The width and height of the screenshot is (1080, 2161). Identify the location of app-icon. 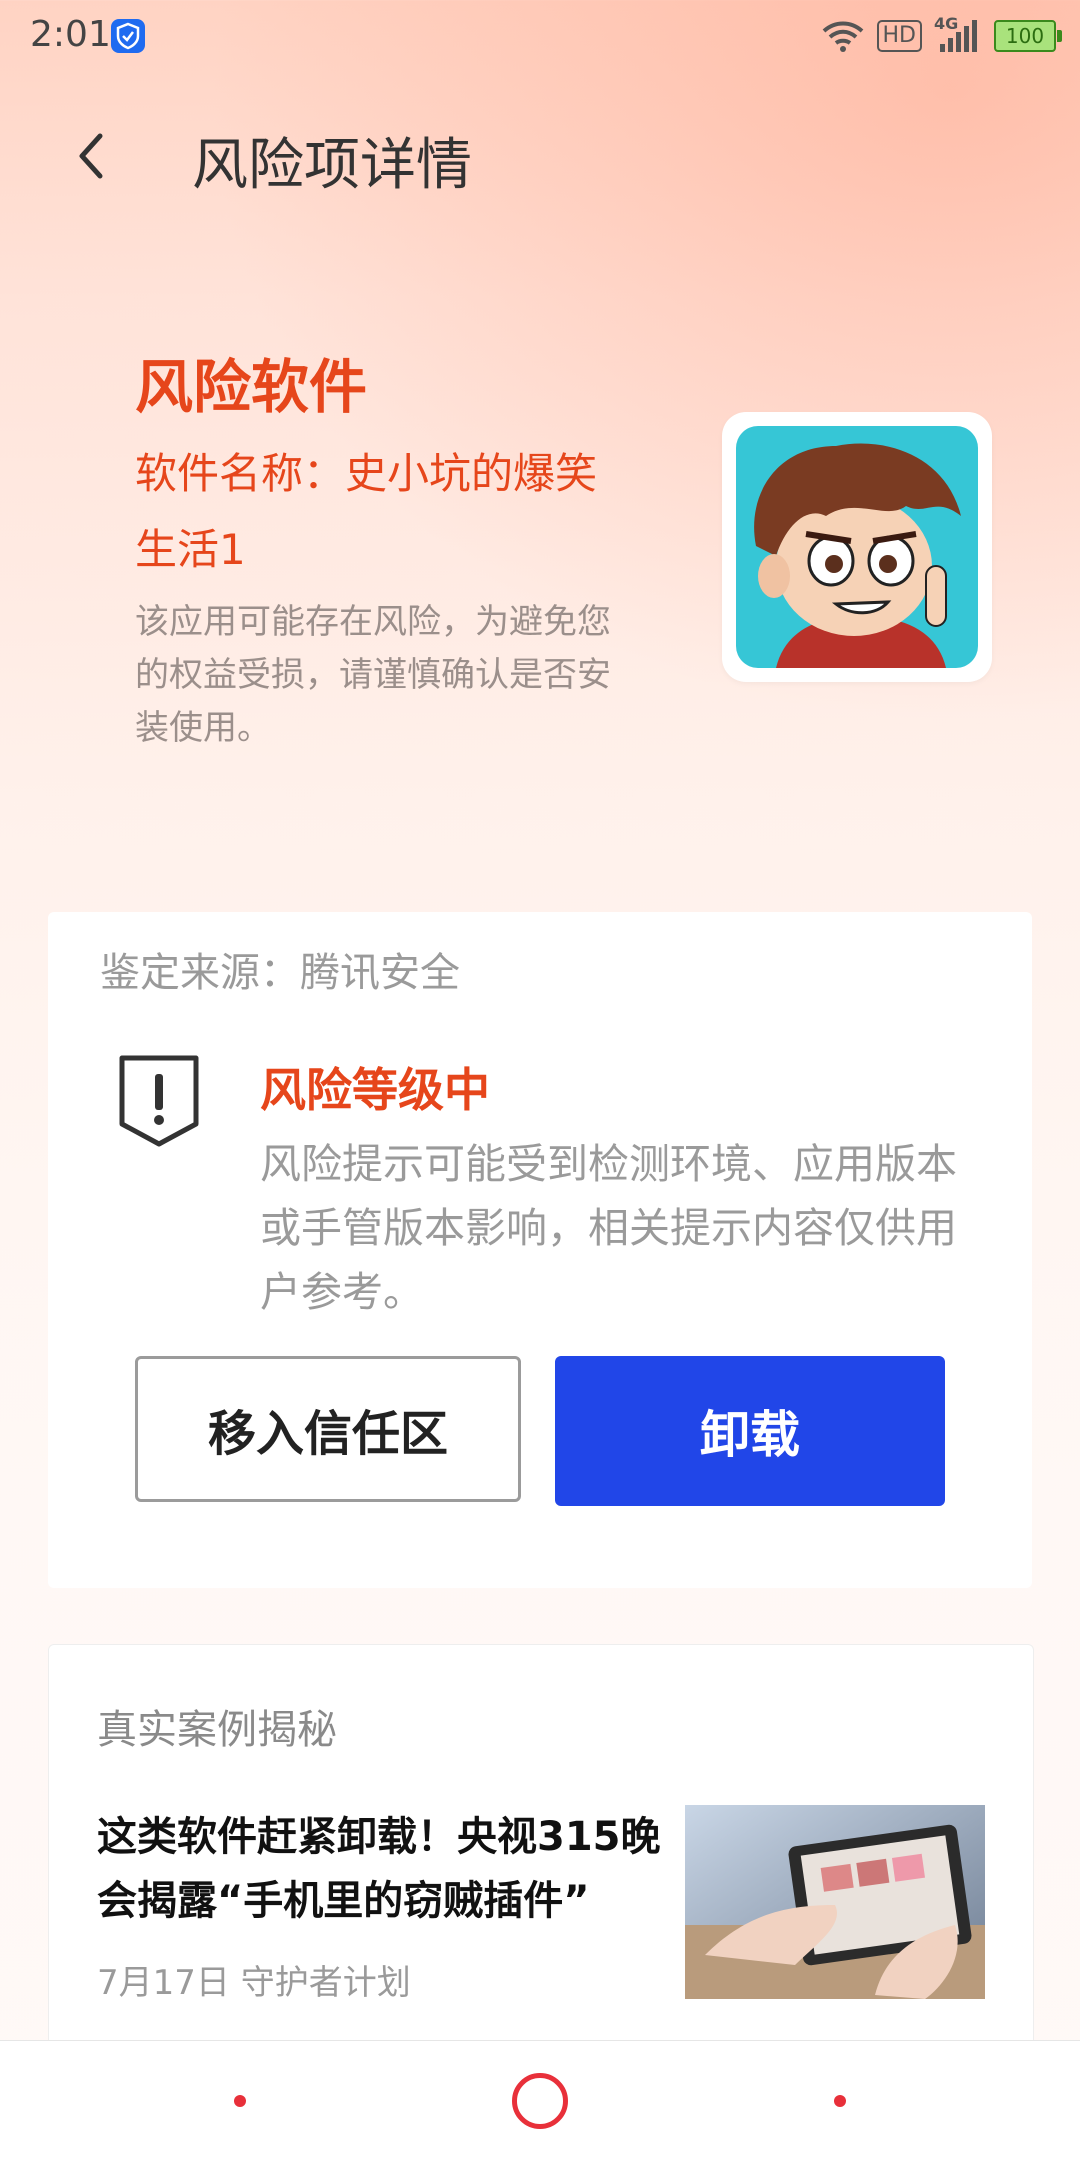
(857, 547).